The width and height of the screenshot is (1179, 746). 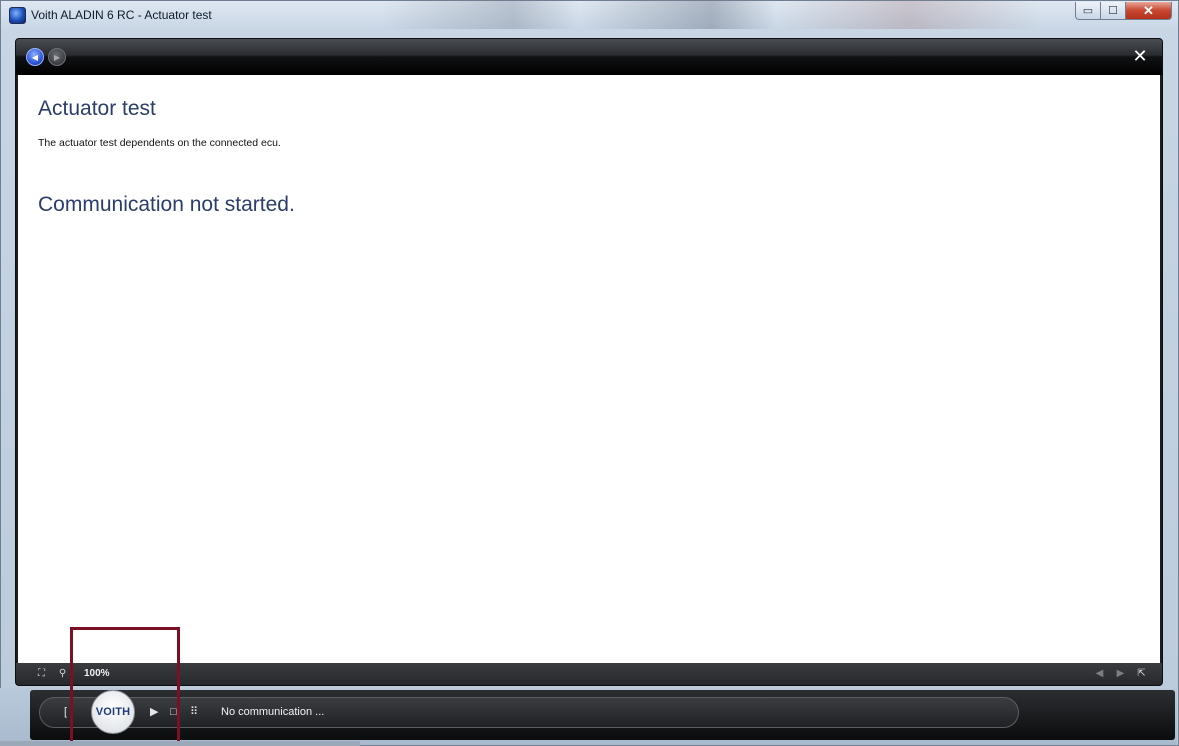 What do you see at coordinates (711, 15) in the screenshot?
I see `title-bar-background` at bounding box center [711, 15].